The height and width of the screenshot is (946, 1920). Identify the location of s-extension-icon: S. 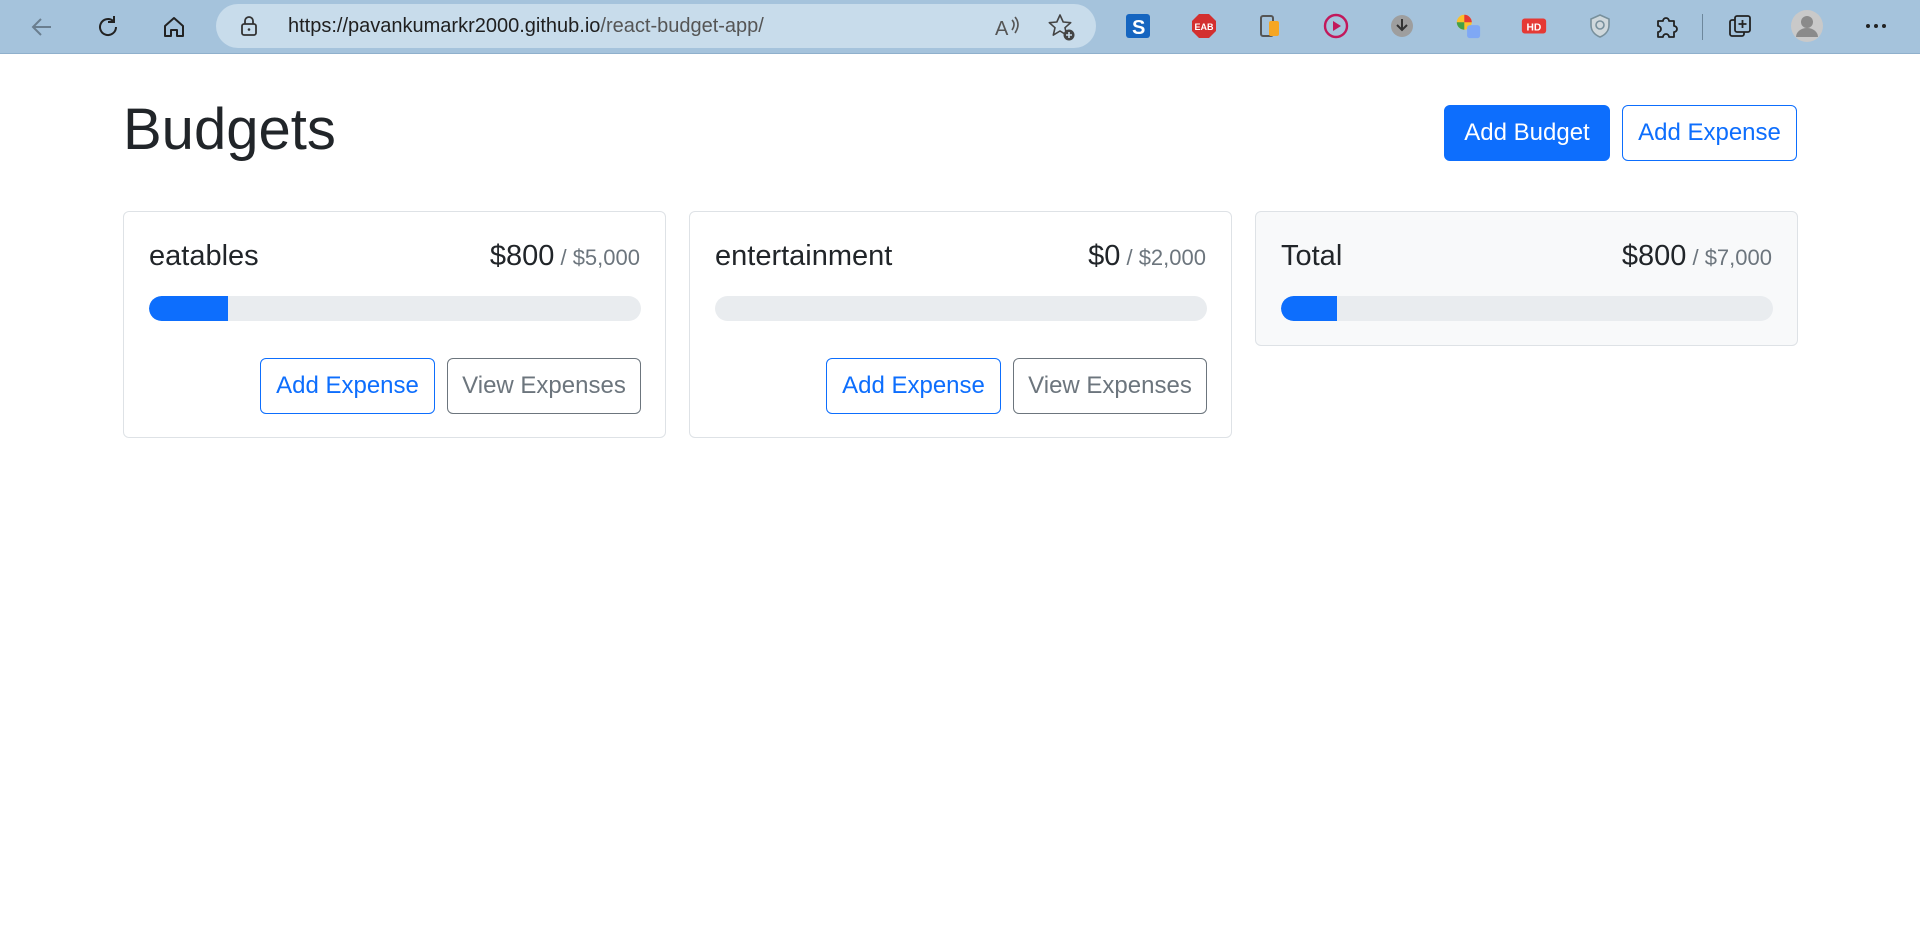
(1138, 26).